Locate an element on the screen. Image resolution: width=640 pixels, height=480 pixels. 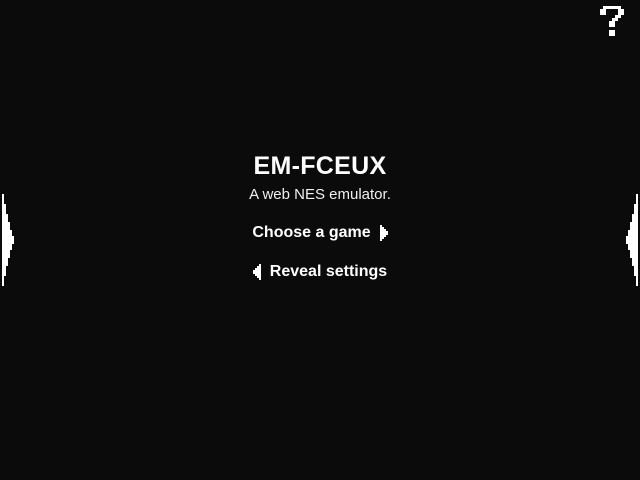
choose-game-button: Choose a game is located at coordinates (320, 233).